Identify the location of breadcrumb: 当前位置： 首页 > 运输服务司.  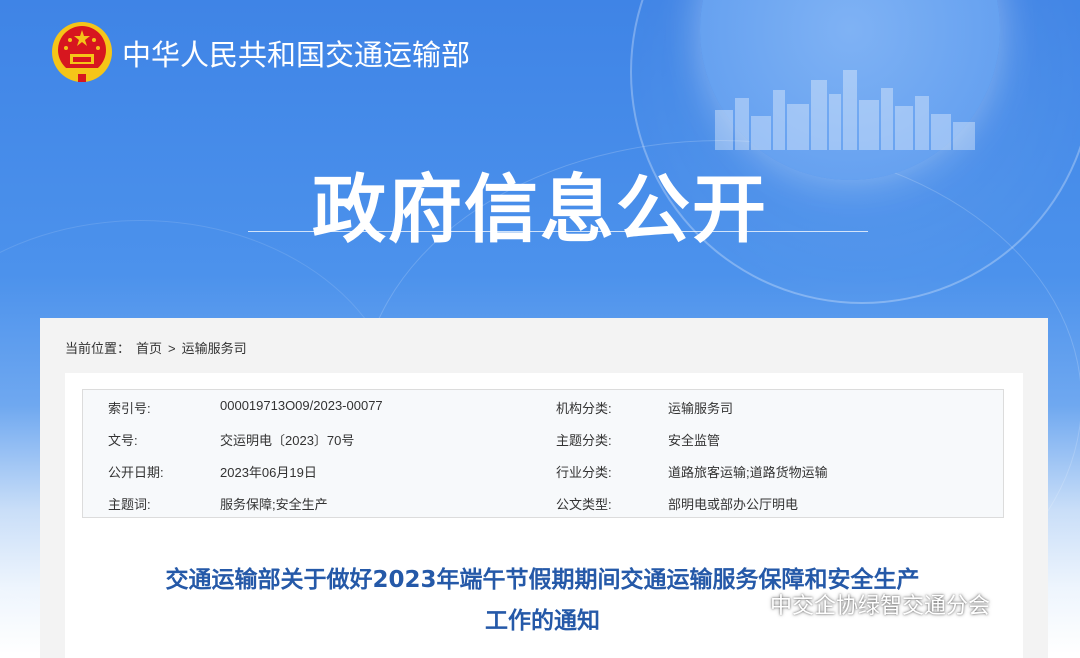
(159, 347).